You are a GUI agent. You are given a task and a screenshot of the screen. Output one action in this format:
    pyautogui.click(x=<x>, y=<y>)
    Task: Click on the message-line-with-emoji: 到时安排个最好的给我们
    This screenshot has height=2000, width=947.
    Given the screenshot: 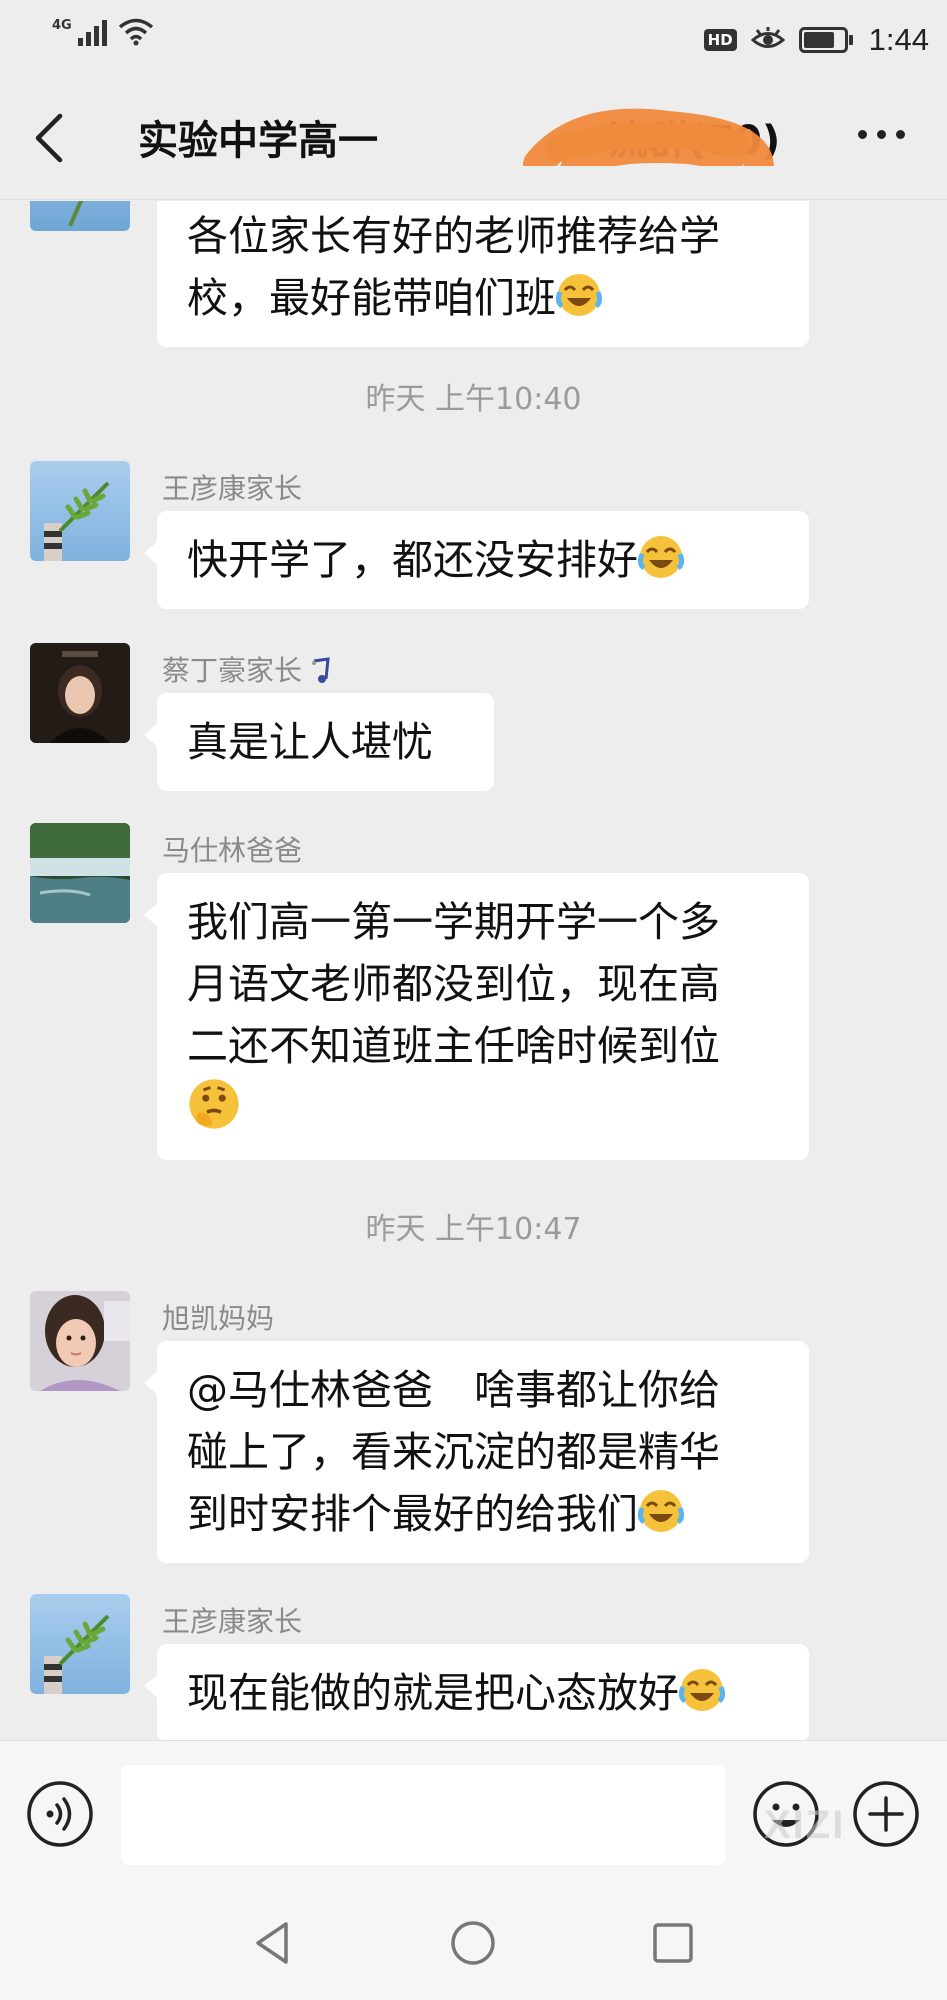 What is the action you would take?
    pyautogui.click(x=483, y=1514)
    